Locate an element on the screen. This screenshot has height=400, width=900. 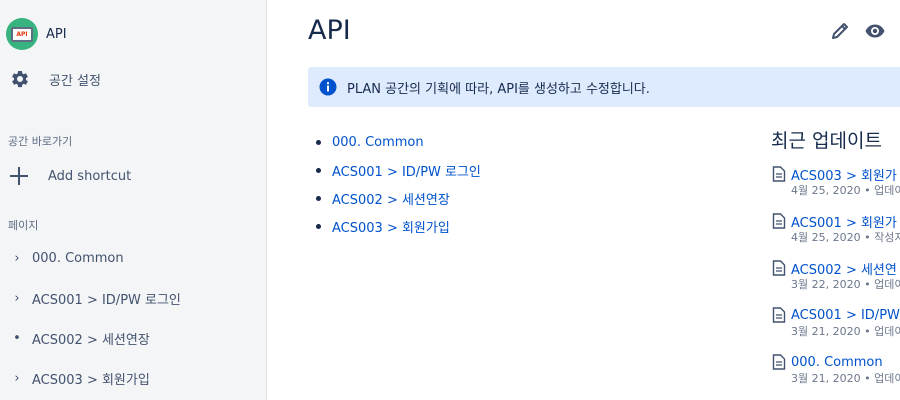
edit-button is located at coordinates (840, 31).